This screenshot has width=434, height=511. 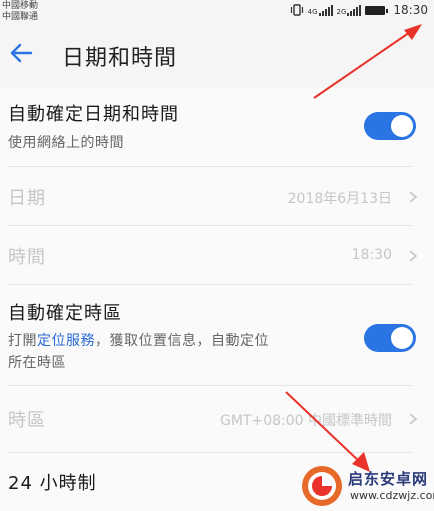 I want to click on auto-datetime-label: 自動確定日期和時間, so click(x=93, y=114).